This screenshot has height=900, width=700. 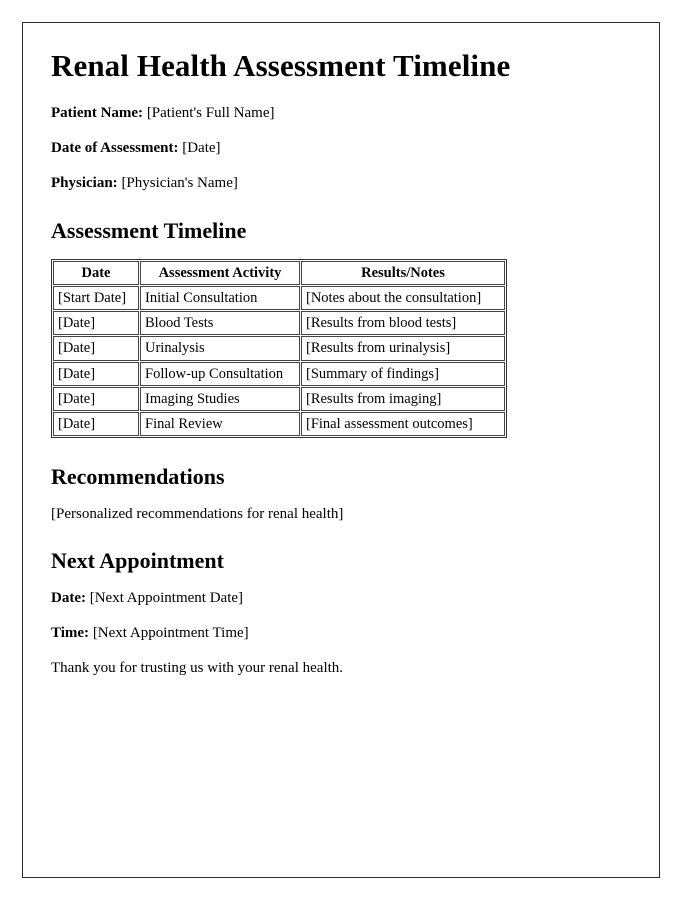 What do you see at coordinates (179, 182) in the screenshot?
I see `metadata-value: [Physician's Name]` at bounding box center [179, 182].